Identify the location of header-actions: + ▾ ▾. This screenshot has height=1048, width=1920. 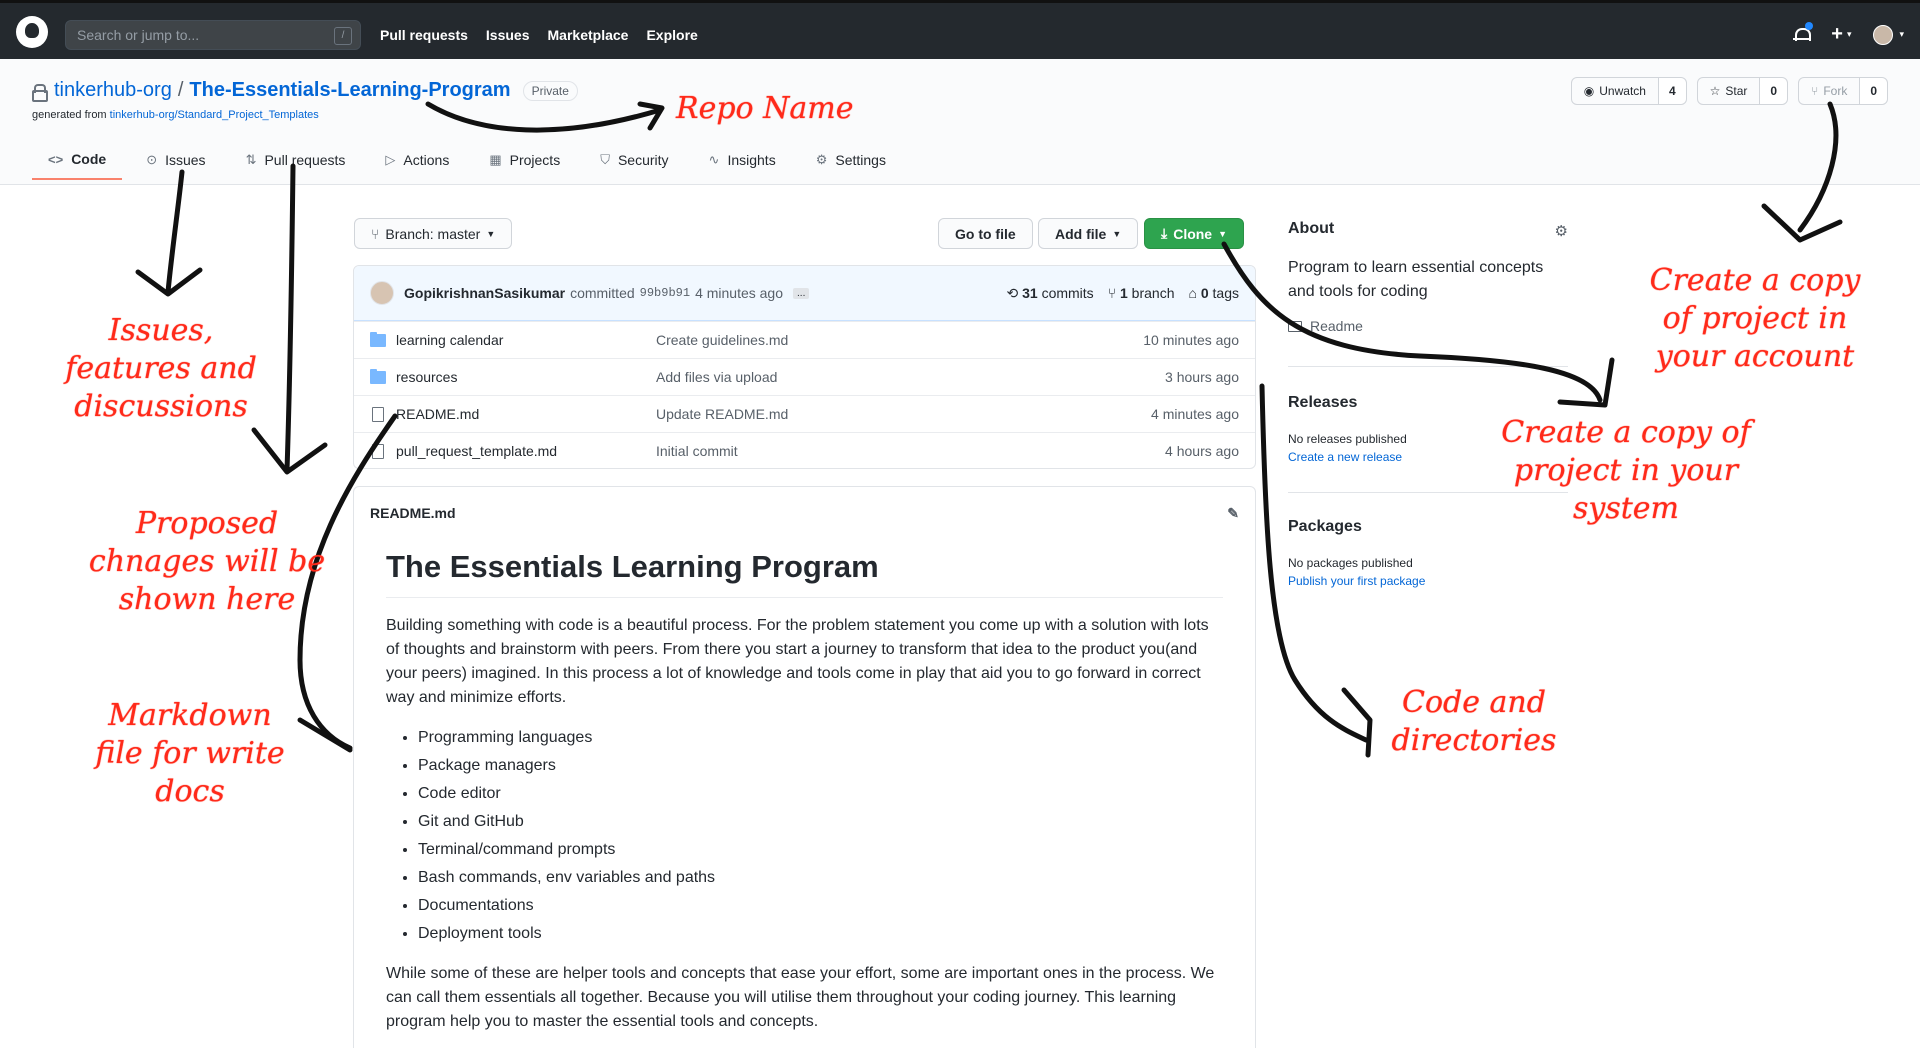
(1848, 34).